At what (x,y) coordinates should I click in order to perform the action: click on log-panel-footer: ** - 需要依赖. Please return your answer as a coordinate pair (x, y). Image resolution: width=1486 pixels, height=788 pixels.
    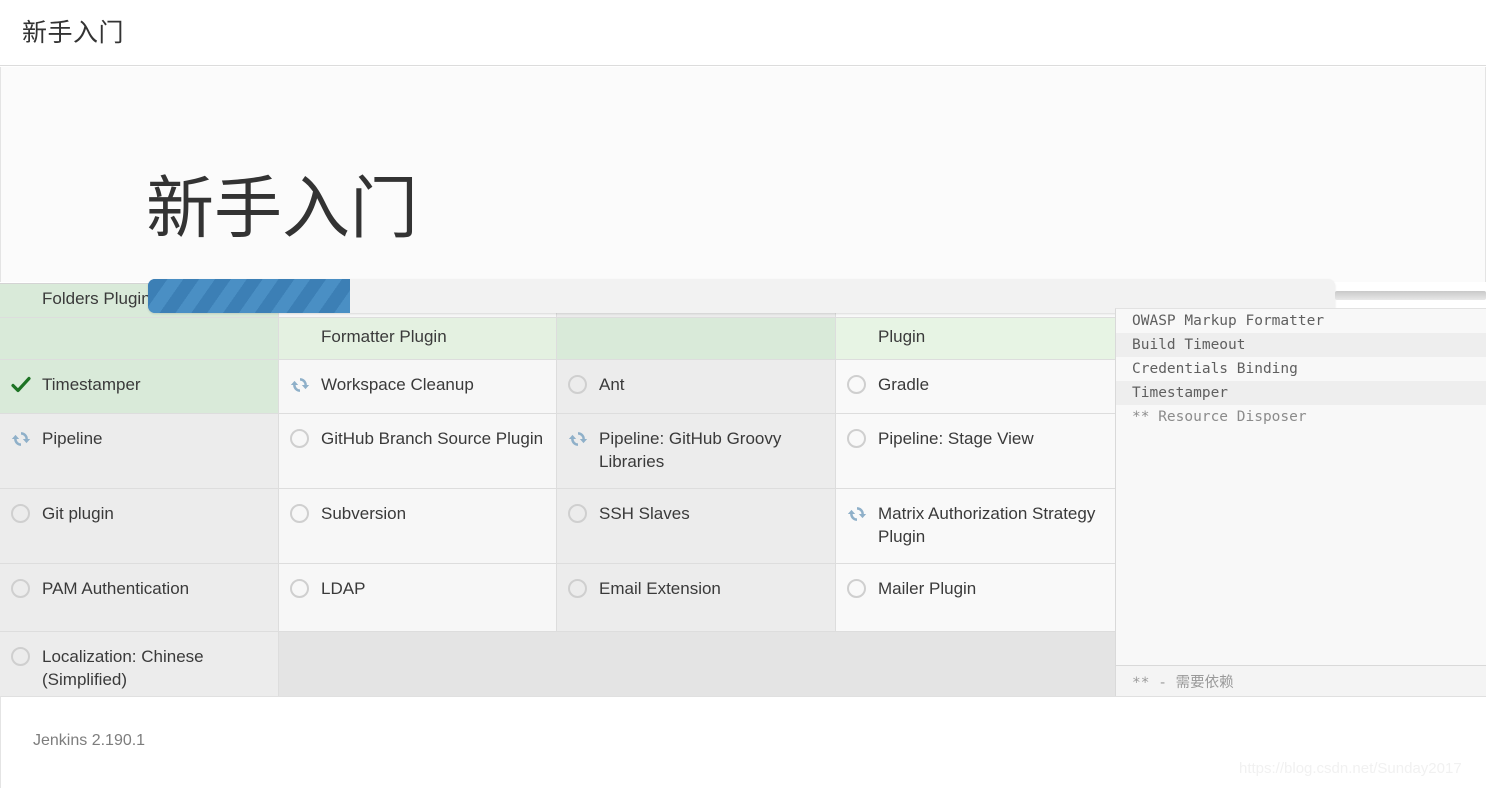
    Looking at the image, I should click on (1300, 680).